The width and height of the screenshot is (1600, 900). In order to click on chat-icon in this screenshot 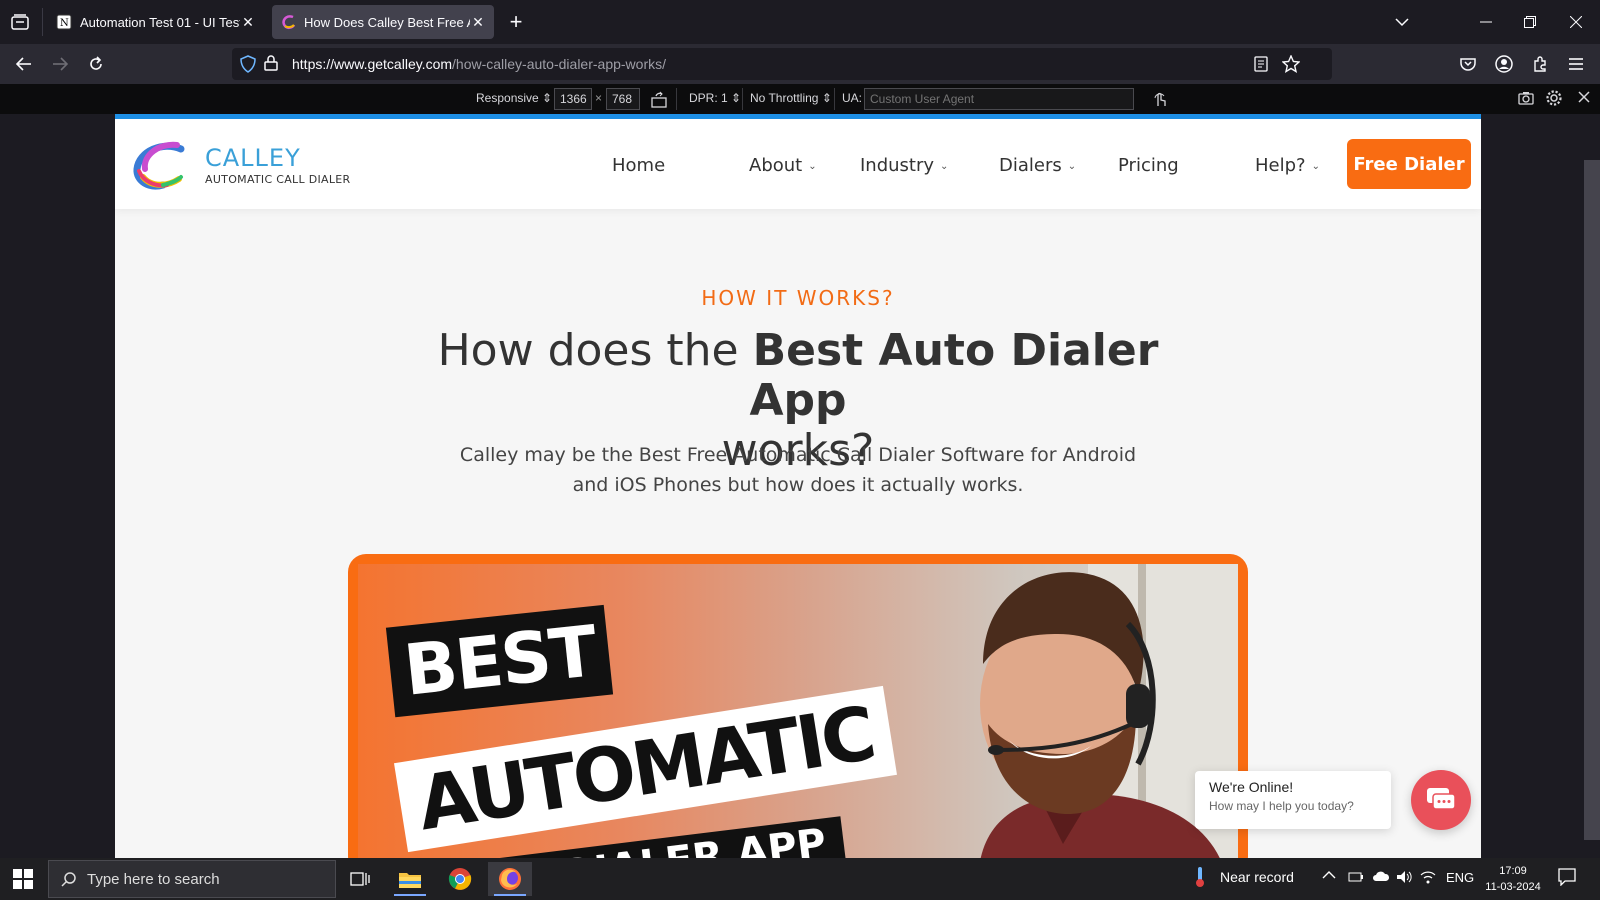, I will do `click(1441, 799)`.